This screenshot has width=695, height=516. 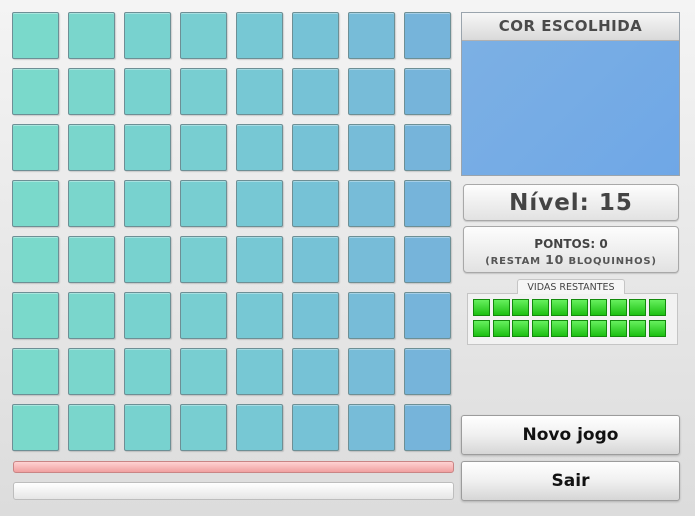 What do you see at coordinates (233, 467) in the screenshot?
I see `timer-bar` at bounding box center [233, 467].